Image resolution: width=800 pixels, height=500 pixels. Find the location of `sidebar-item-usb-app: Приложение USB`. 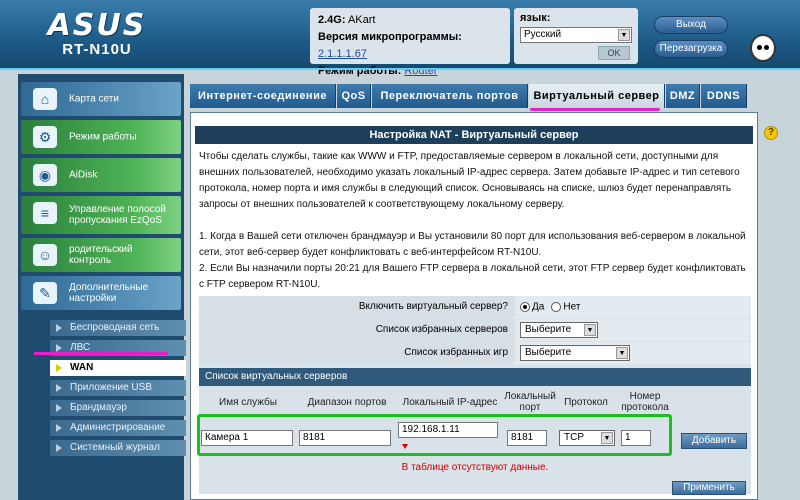

sidebar-item-usb-app: Приложение USB is located at coordinates (118, 388).